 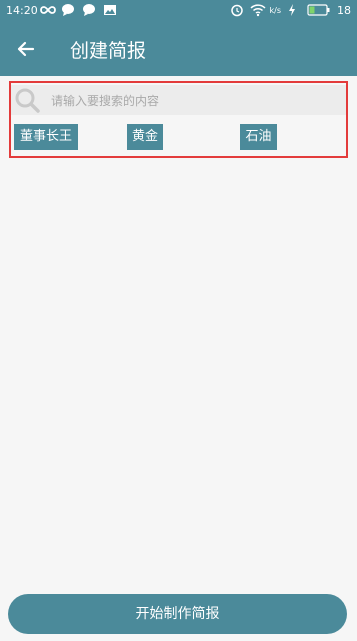 I want to click on status-time: 14:20, so click(x=22, y=10).